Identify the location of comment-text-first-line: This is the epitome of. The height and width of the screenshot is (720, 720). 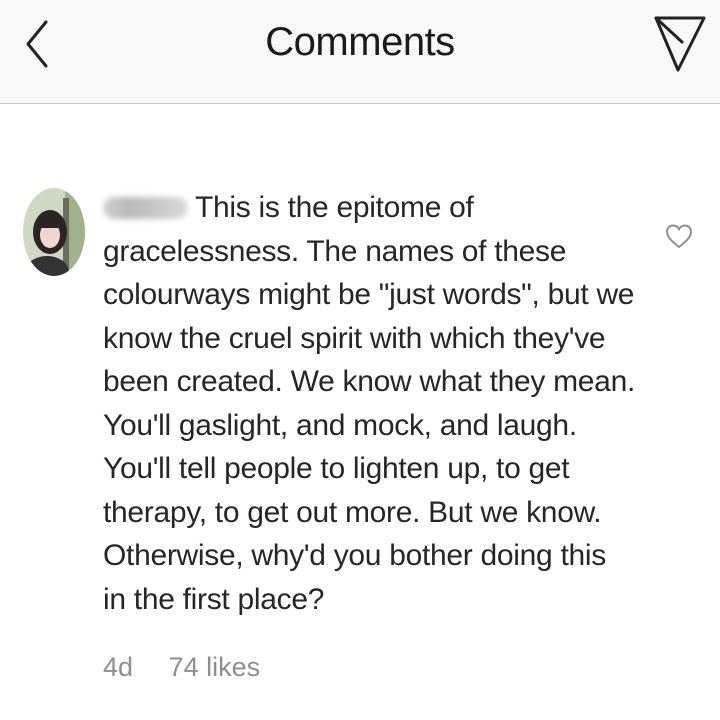
(334, 207).